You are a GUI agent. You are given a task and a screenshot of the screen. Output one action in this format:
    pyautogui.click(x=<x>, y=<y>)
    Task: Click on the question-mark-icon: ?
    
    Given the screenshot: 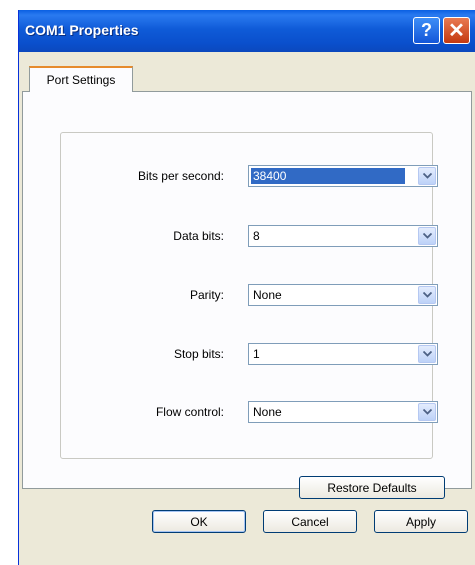 What is the action you would take?
    pyautogui.click(x=426, y=30)
    